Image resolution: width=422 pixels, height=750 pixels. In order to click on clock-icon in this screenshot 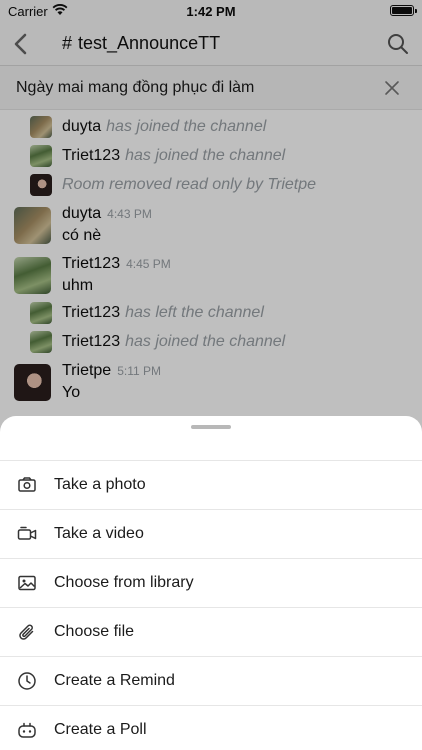, I will do `click(27, 681)`.